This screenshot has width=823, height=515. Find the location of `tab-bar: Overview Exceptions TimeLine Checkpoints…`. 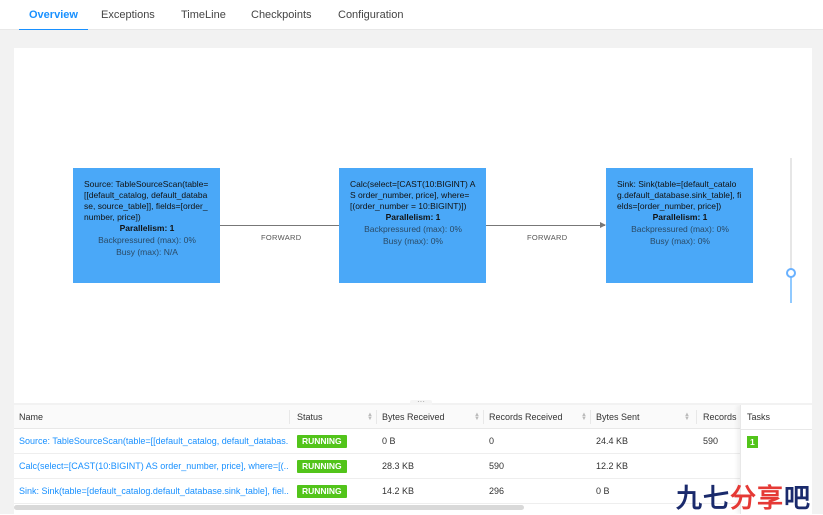

tab-bar: Overview Exceptions TimeLine Checkpoints… is located at coordinates (411, 15).